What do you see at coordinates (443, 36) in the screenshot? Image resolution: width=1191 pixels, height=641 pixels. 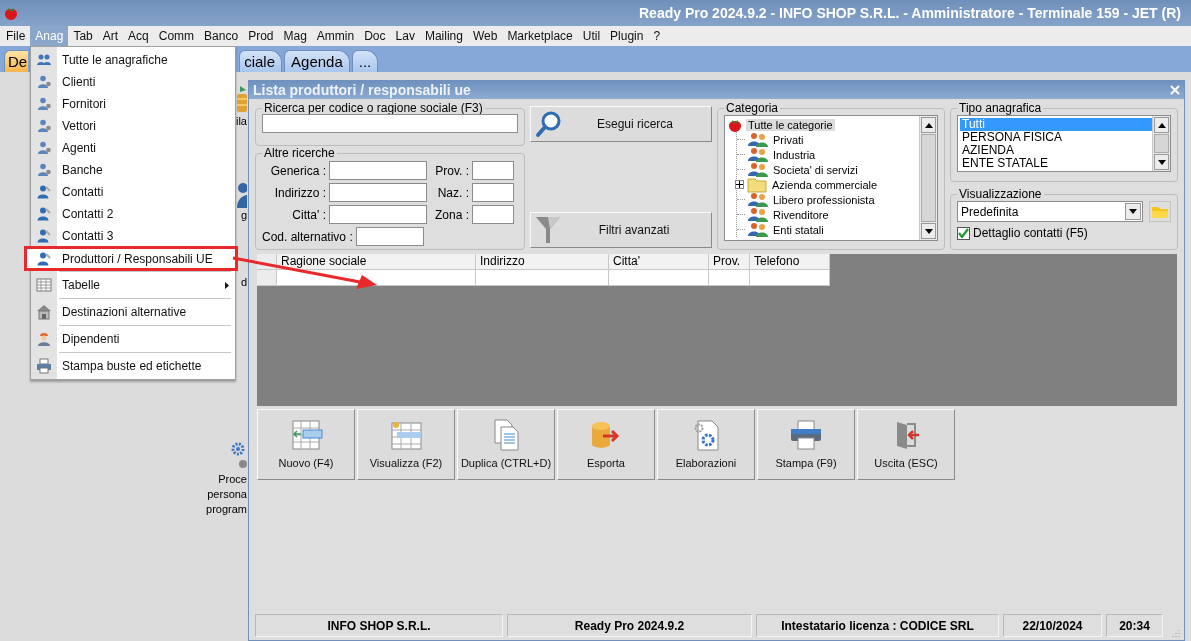 I see `menu-item: Mailing` at bounding box center [443, 36].